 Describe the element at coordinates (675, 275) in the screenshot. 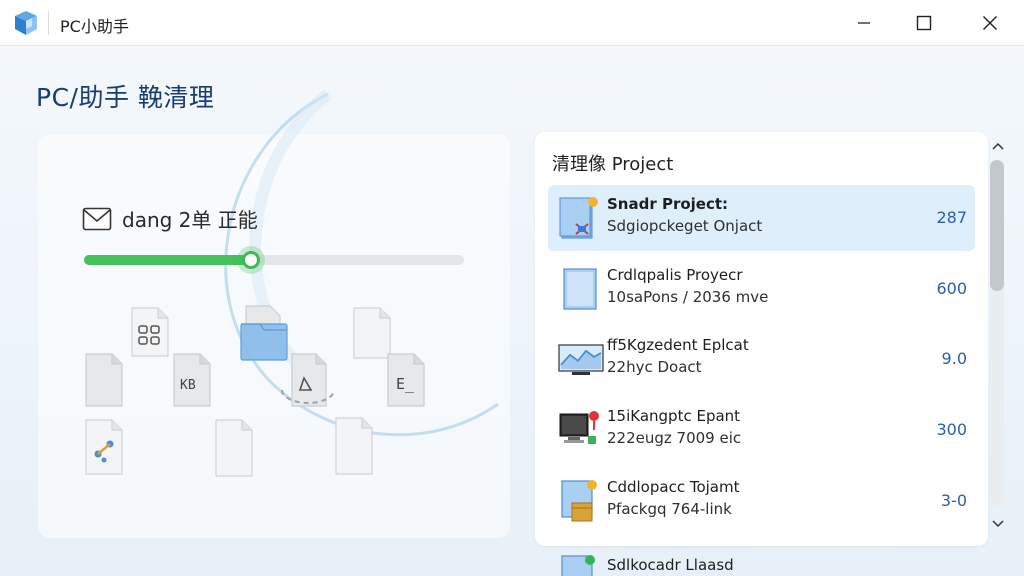

I see `project-name: Crdlqpalis Proyecr` at that location.